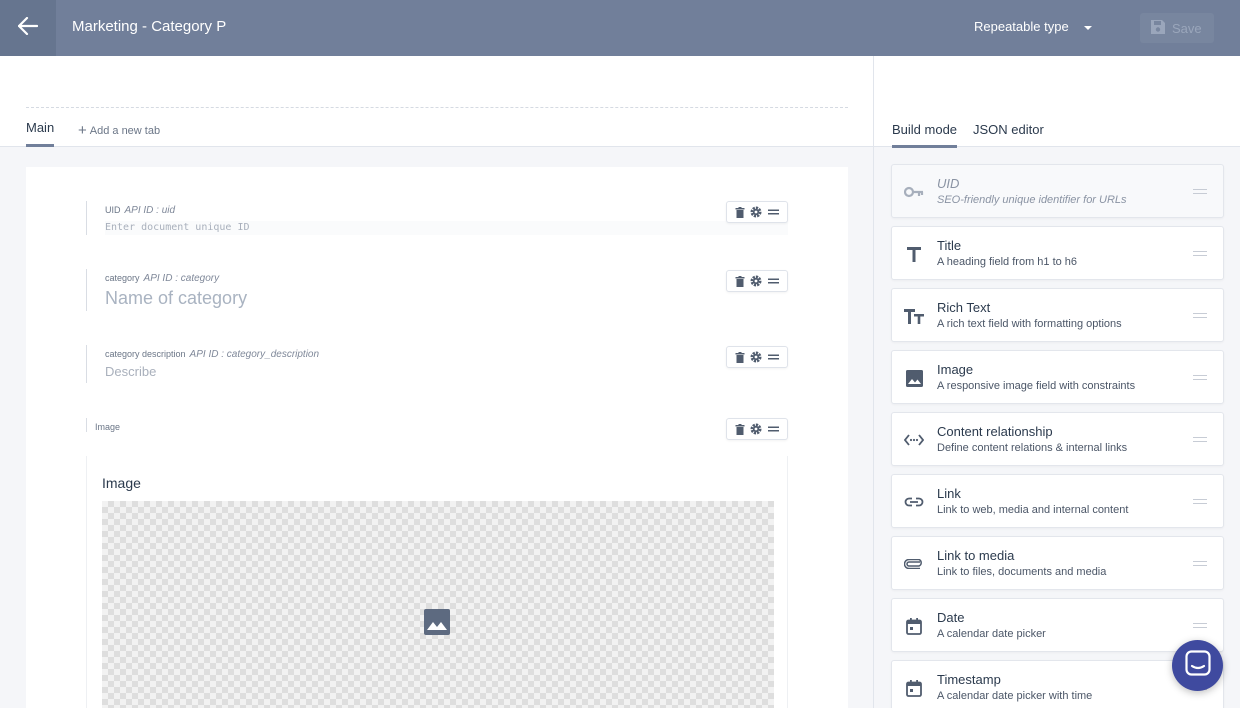  Describe the element at coordinates (995, 431) in the screenshot. I see `widget-title: Content relationship` at that location.